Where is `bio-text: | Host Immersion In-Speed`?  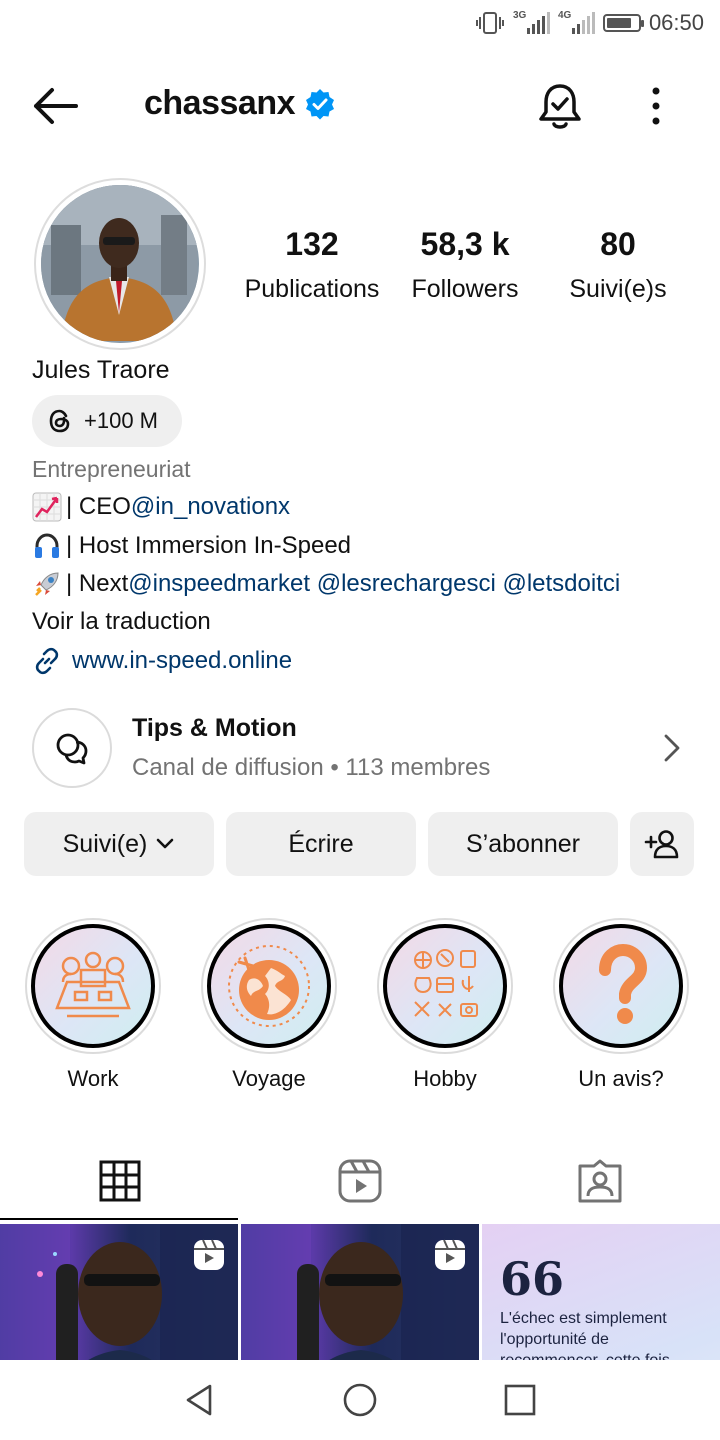 bio-text: | Host Immersion In-Speed is located at coordinates (209, 545).